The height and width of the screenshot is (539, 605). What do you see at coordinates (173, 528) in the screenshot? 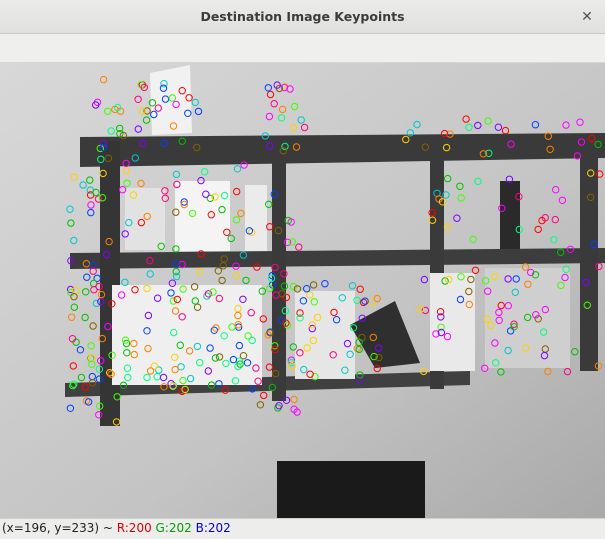
I see `green-value: G:202` at bounding box center [173, 528].